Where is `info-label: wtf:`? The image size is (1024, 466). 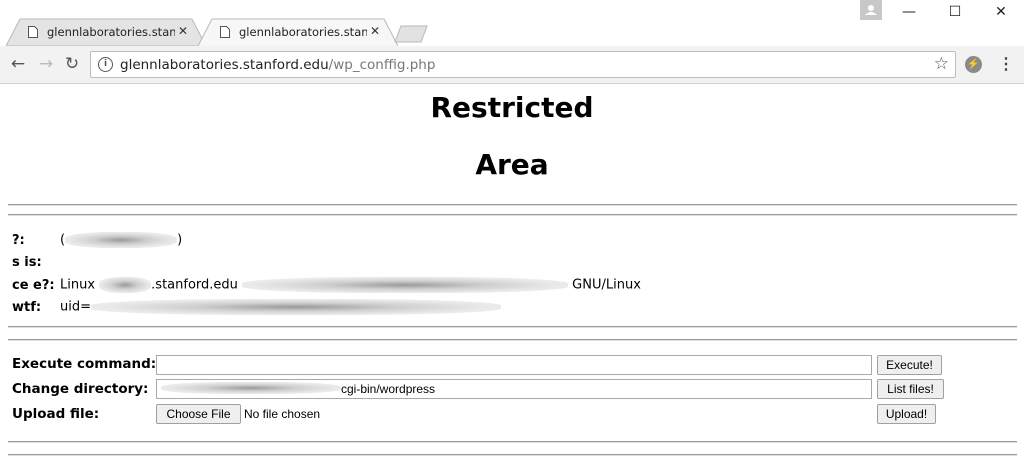
info-label: wtf: is located at coordinates (27, 307).